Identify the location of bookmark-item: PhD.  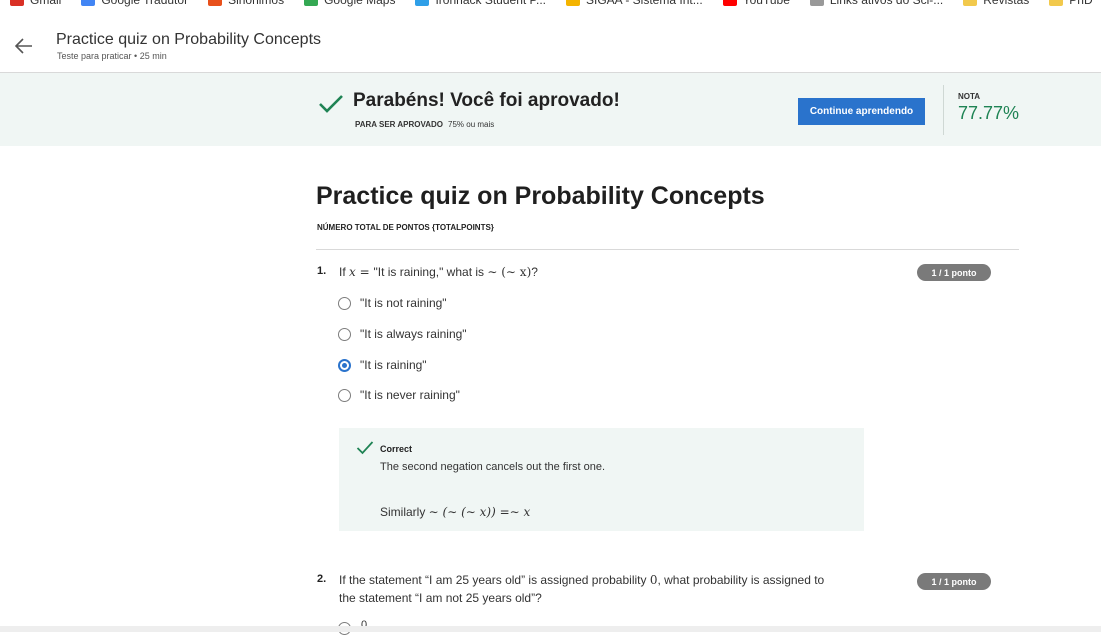
(1070, 3).